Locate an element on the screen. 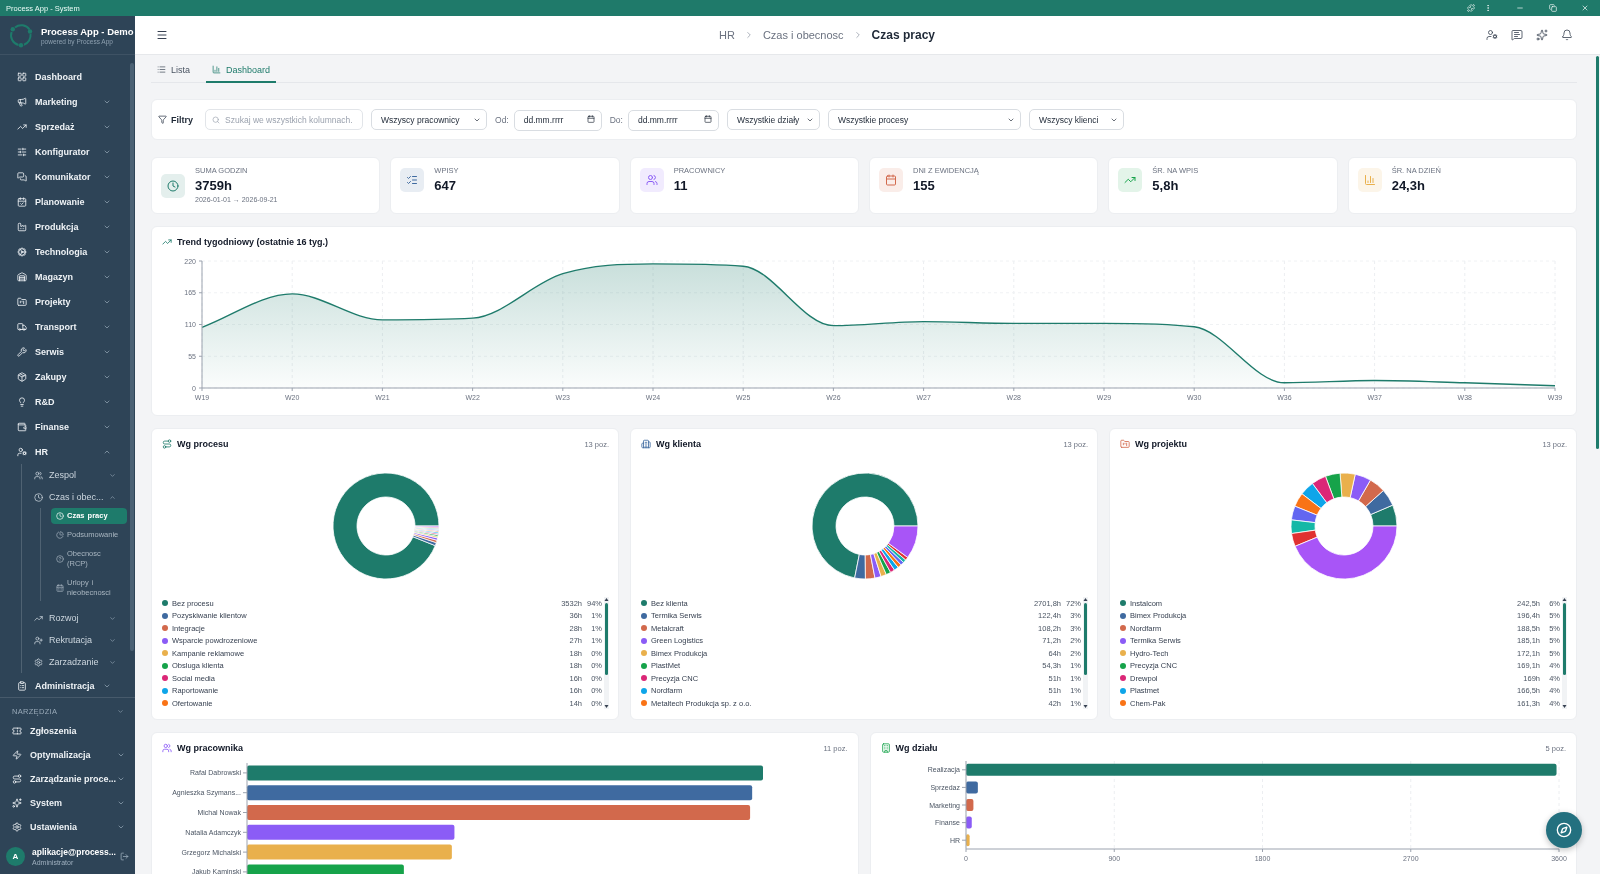  stat-value: 155 is located at coordinates (924, 185).